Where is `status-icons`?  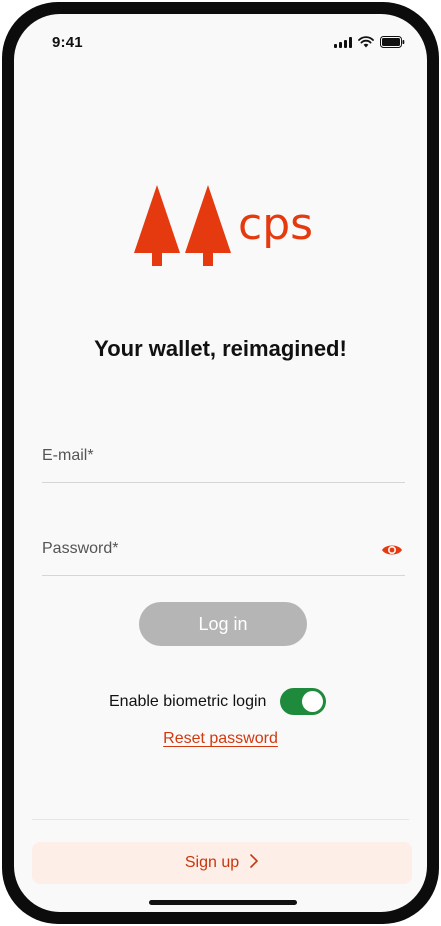
status-icons is located at coordinates (369, 42).